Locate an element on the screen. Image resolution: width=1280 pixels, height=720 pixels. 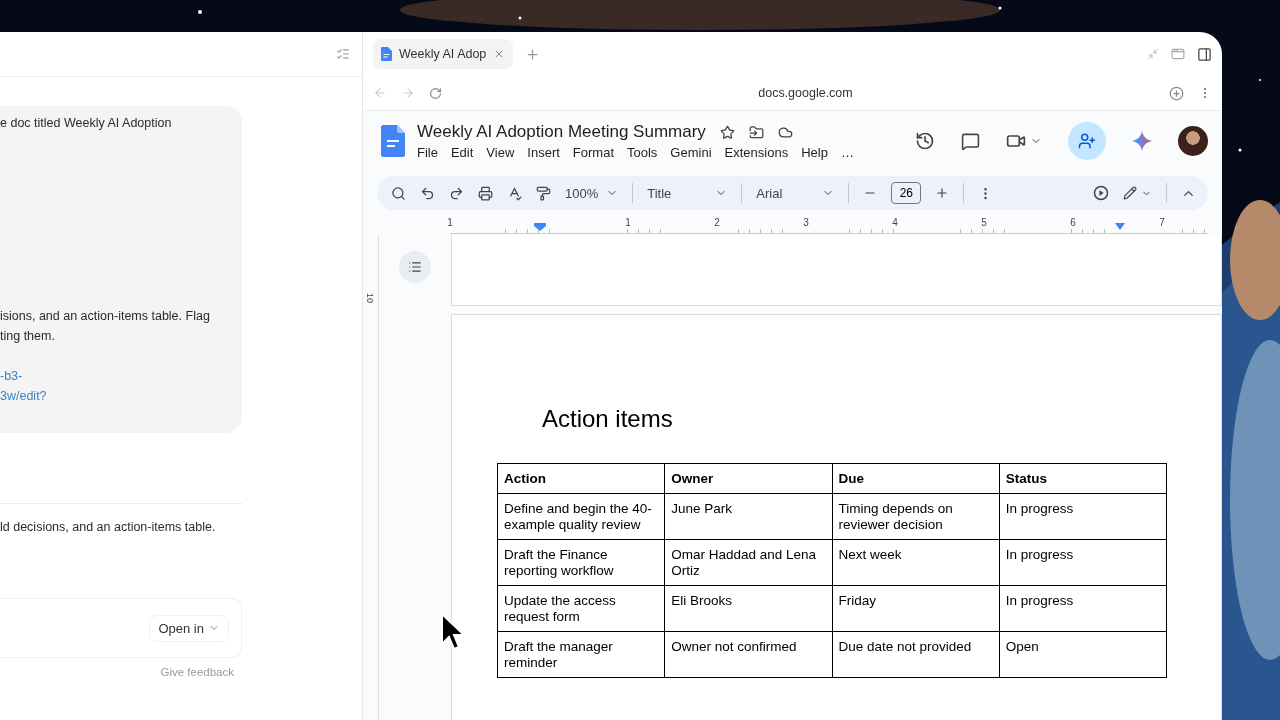
add-icon is located at coordinates (1176, 93).